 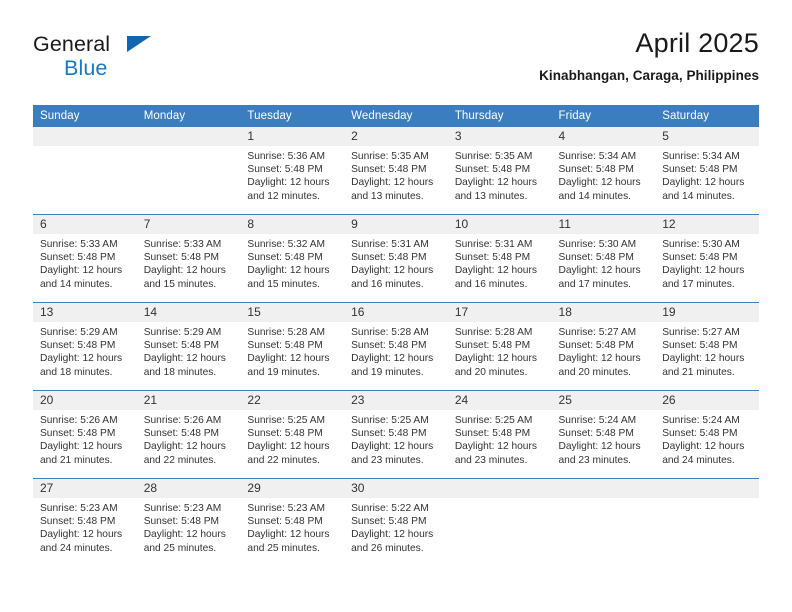 What do you see at coordinates (85, 224) in the screenshot?
I see `day-number: 6` at bounding box center [85, 224].